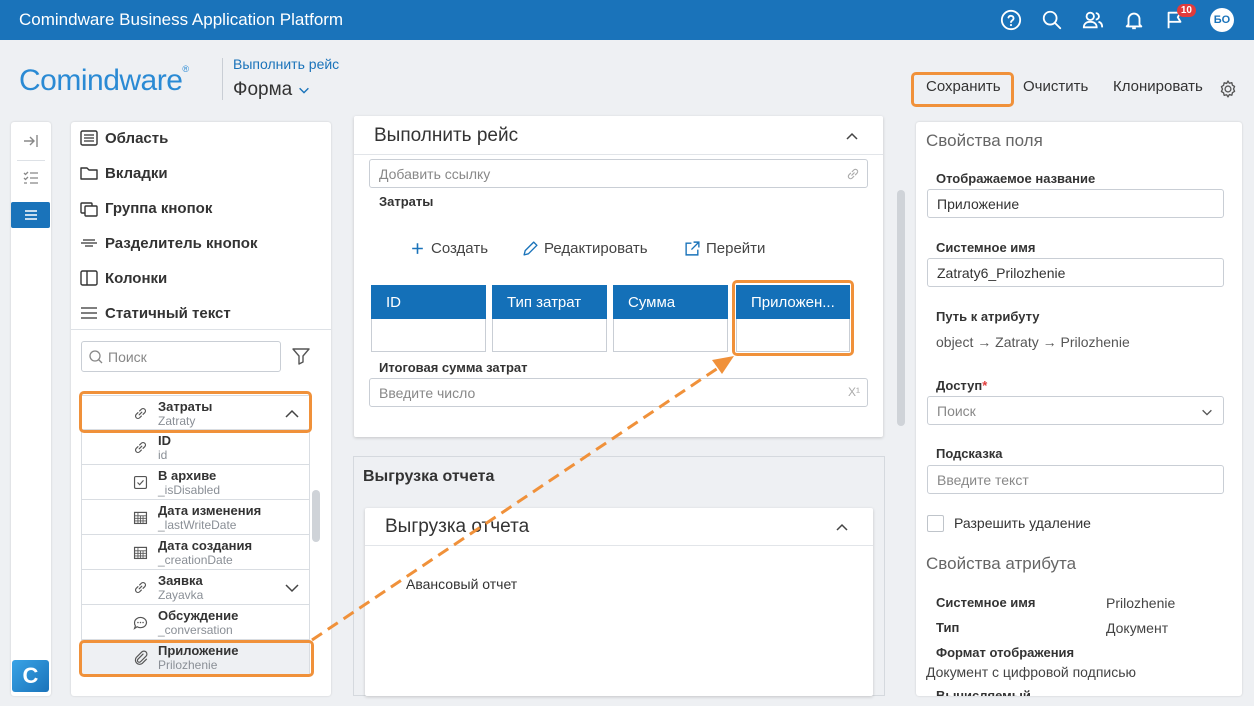 This screenshot has height=706, width=1254. What do you see at coordinates (89, 278) in the screenshot?
I see `columns-icon` at bounding box center [89, 278].